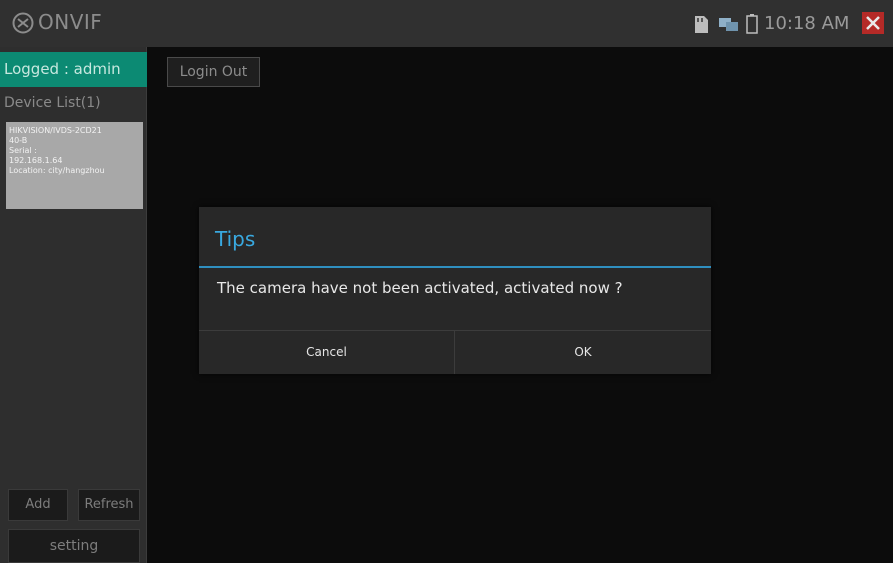 Image resolution: width=893 pixels, height=563 pixels. Describe the element at coordinates (807, 23) in the screenshot. I see `status-clock: 10:18 AM` at that location.